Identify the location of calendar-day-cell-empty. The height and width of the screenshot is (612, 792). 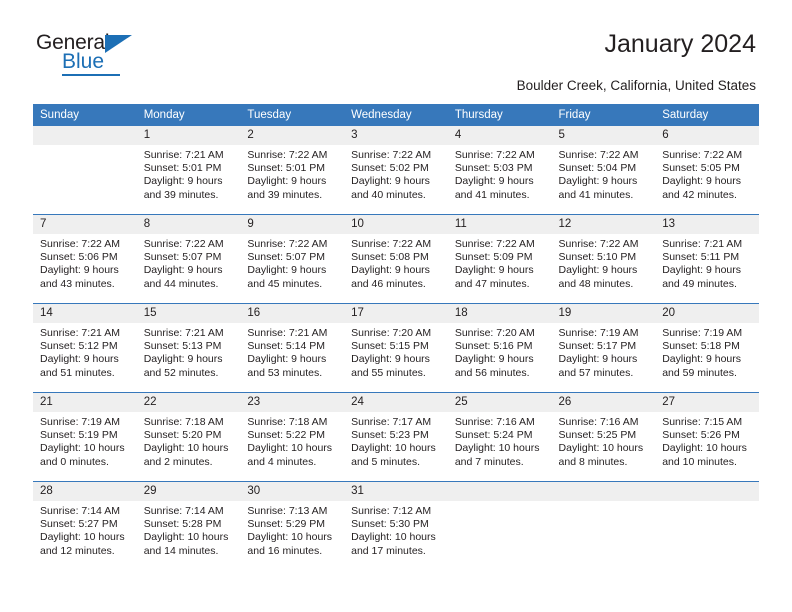
(603, 525).